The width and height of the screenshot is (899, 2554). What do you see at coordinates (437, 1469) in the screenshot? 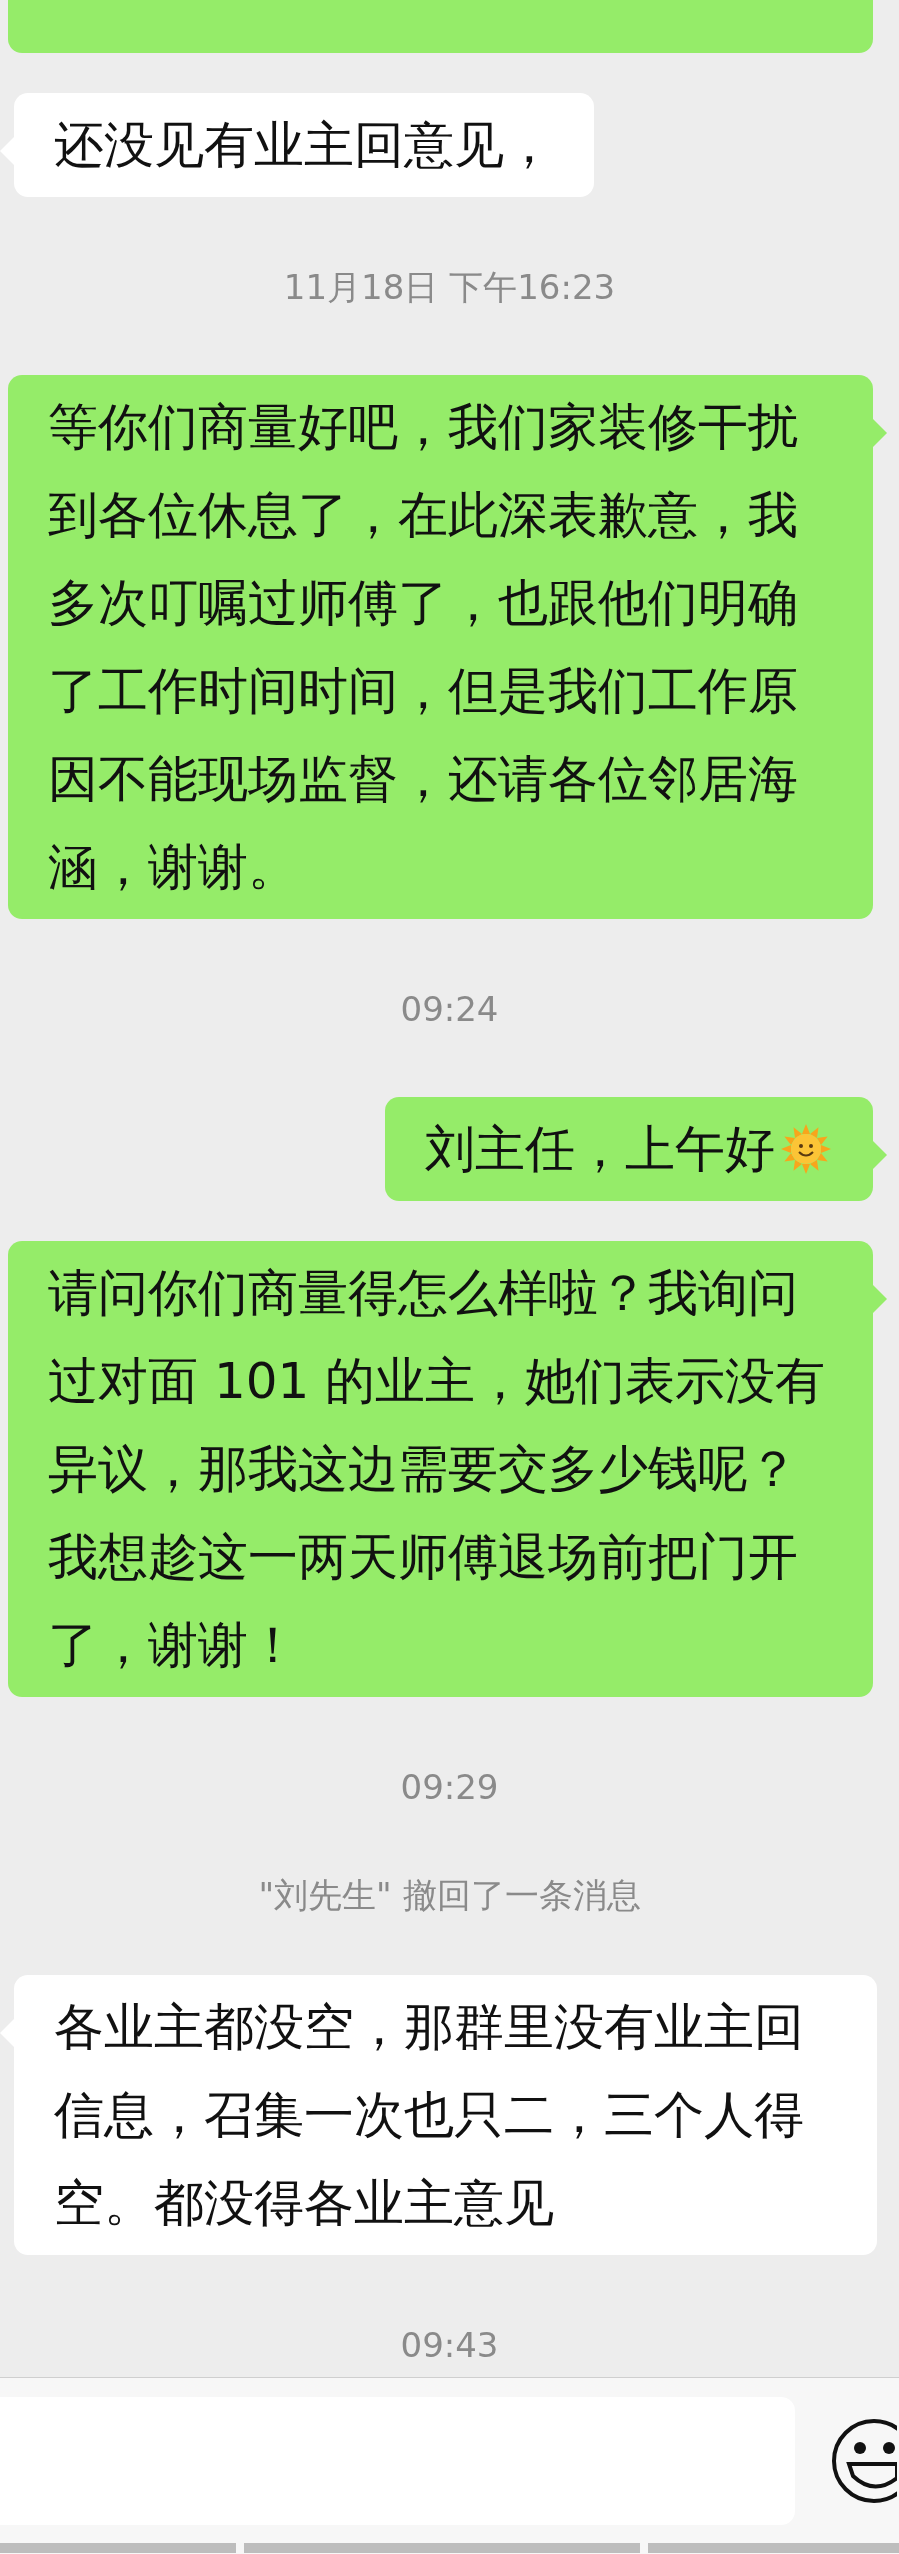
I see `message-text: 请问你们商量得怎么样啦？我询问过对面 101 的业主，她们表示没有异议，那我这边需要交多少钱呢？我想趁这一两天师傅退场前把门开了，谢谢！` at bounding box center [437, 1469].